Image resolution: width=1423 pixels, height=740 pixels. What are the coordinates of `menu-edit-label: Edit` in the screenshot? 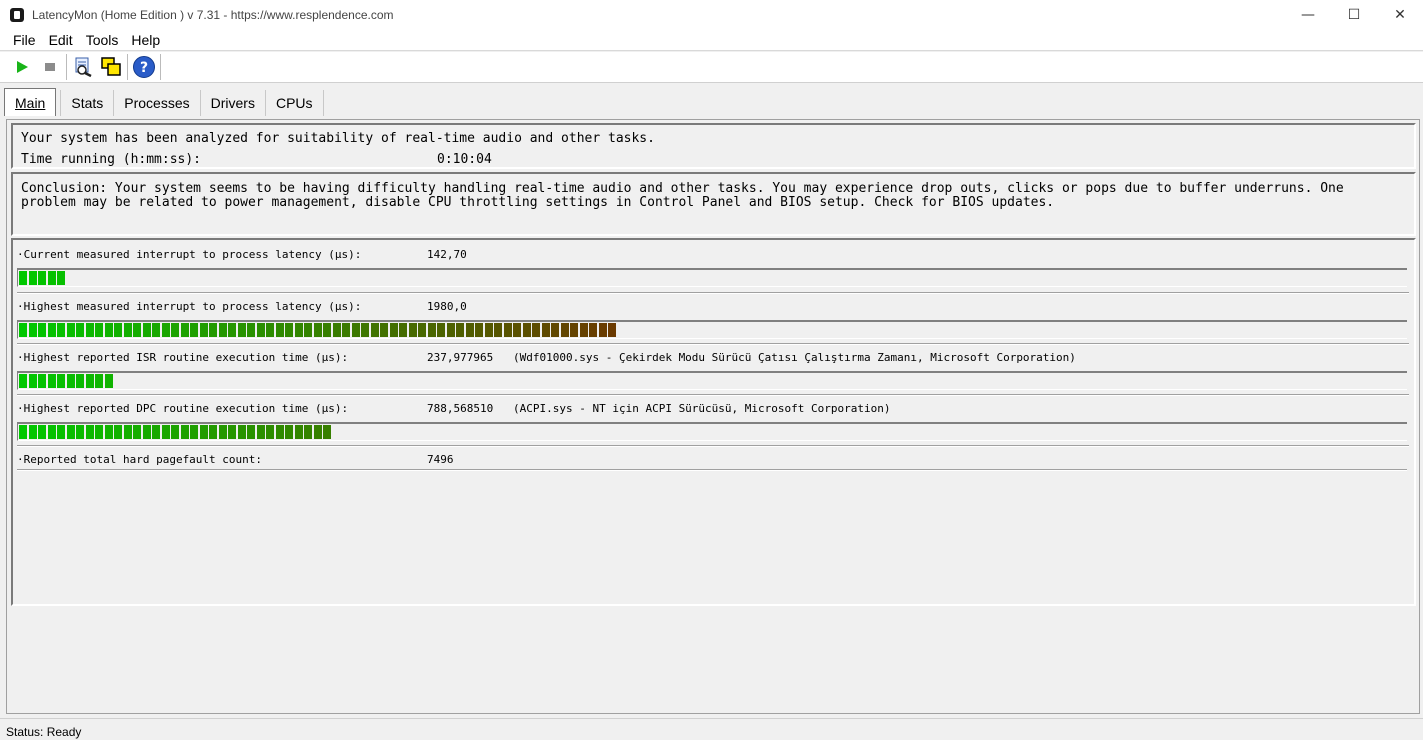 It's located at (60, 39).